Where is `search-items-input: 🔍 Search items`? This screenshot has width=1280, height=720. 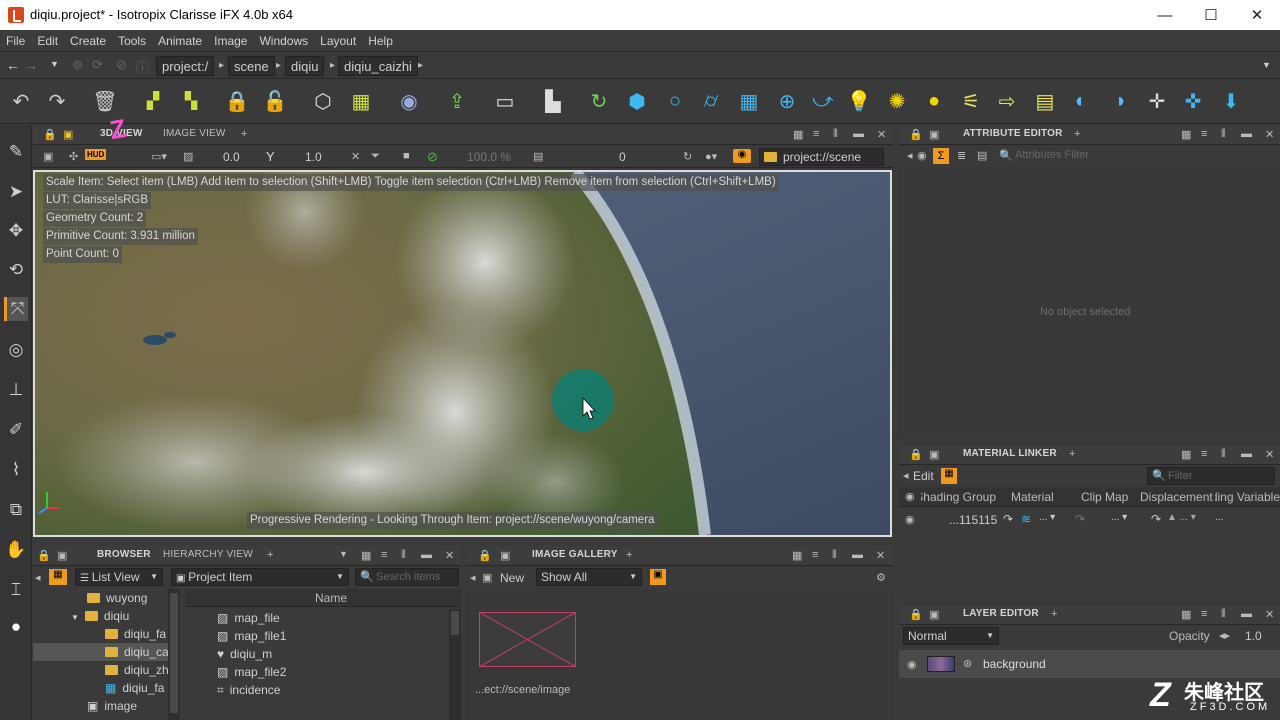
search-items-input: 🔍 Search items is located at coordinates (407, 577).